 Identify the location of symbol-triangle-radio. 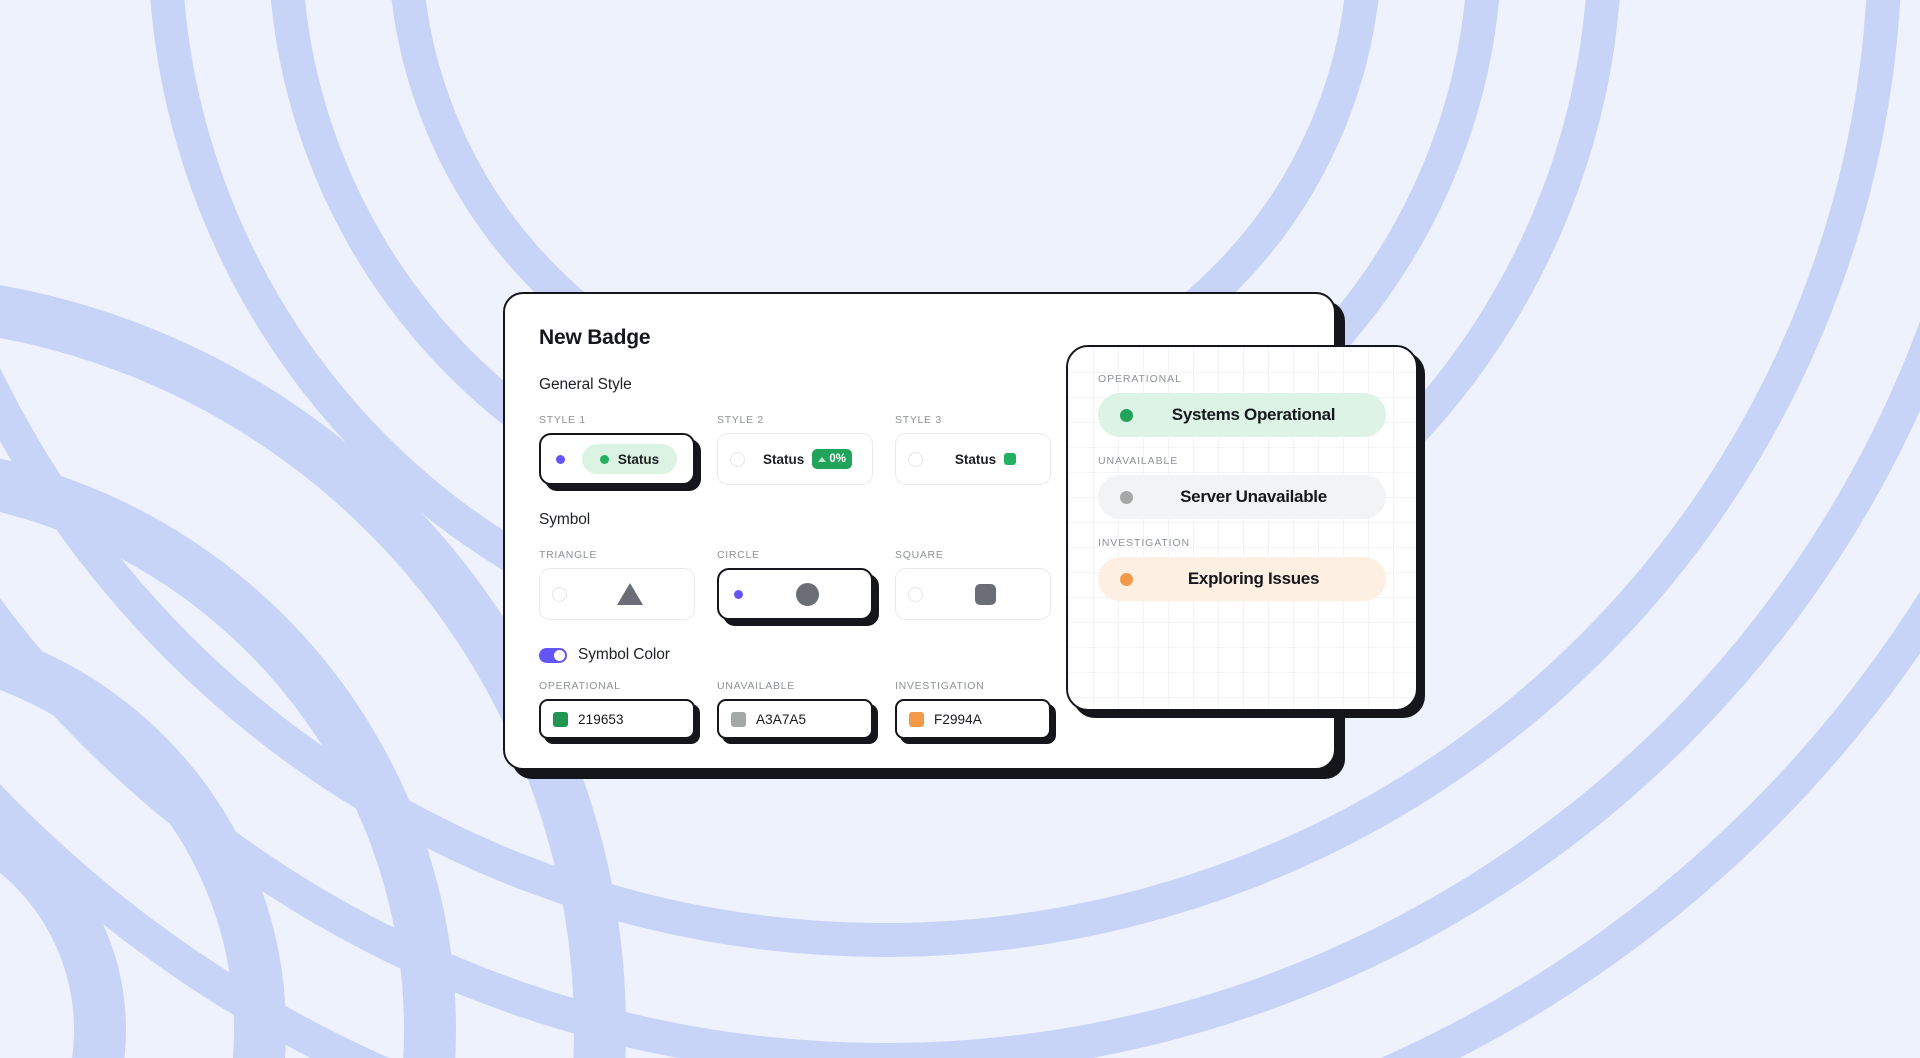
(559, 594).